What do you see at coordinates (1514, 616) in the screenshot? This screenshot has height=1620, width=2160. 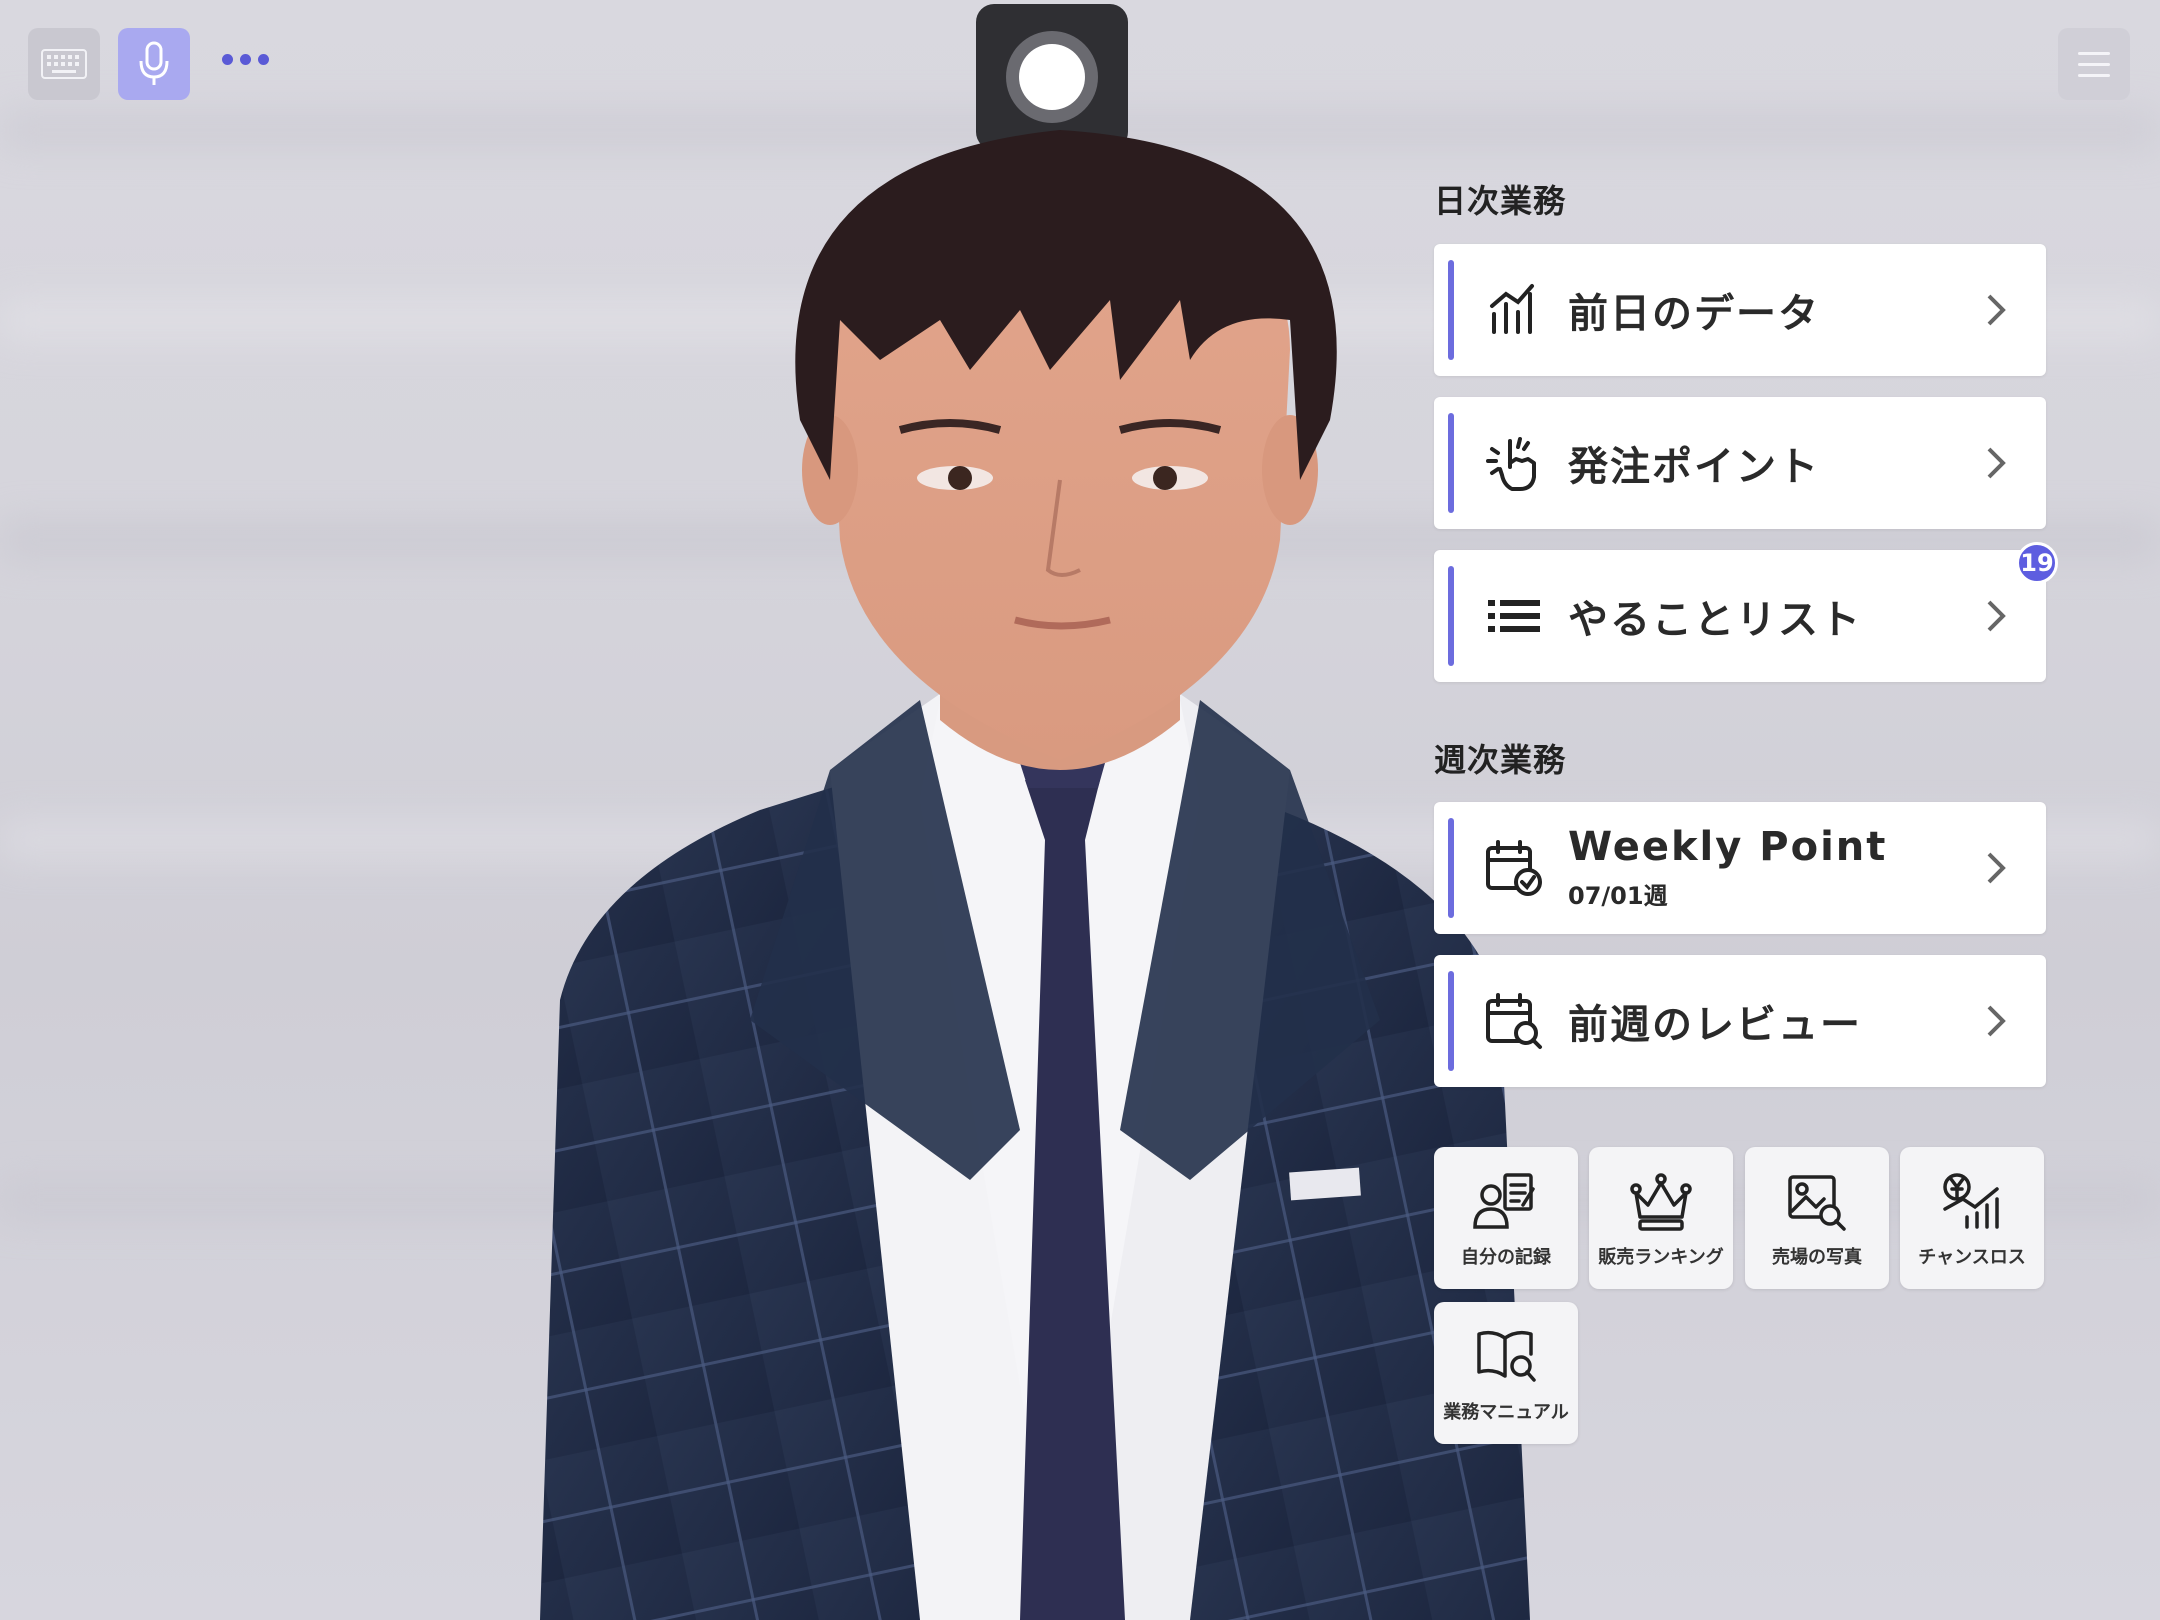 I see `list-icon` at bounding box center [1514, 616].